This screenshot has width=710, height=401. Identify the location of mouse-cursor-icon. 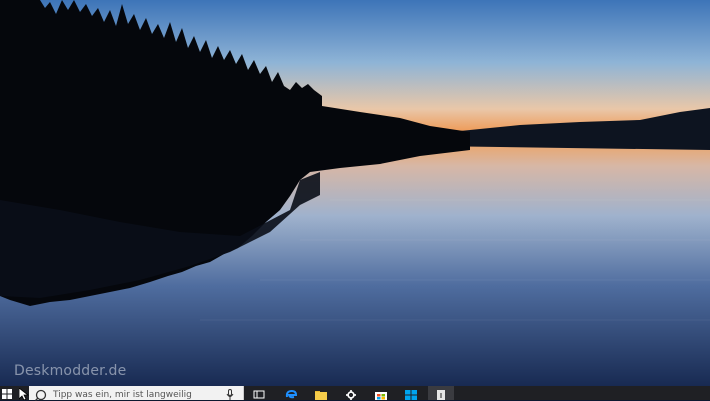
(24, 394).